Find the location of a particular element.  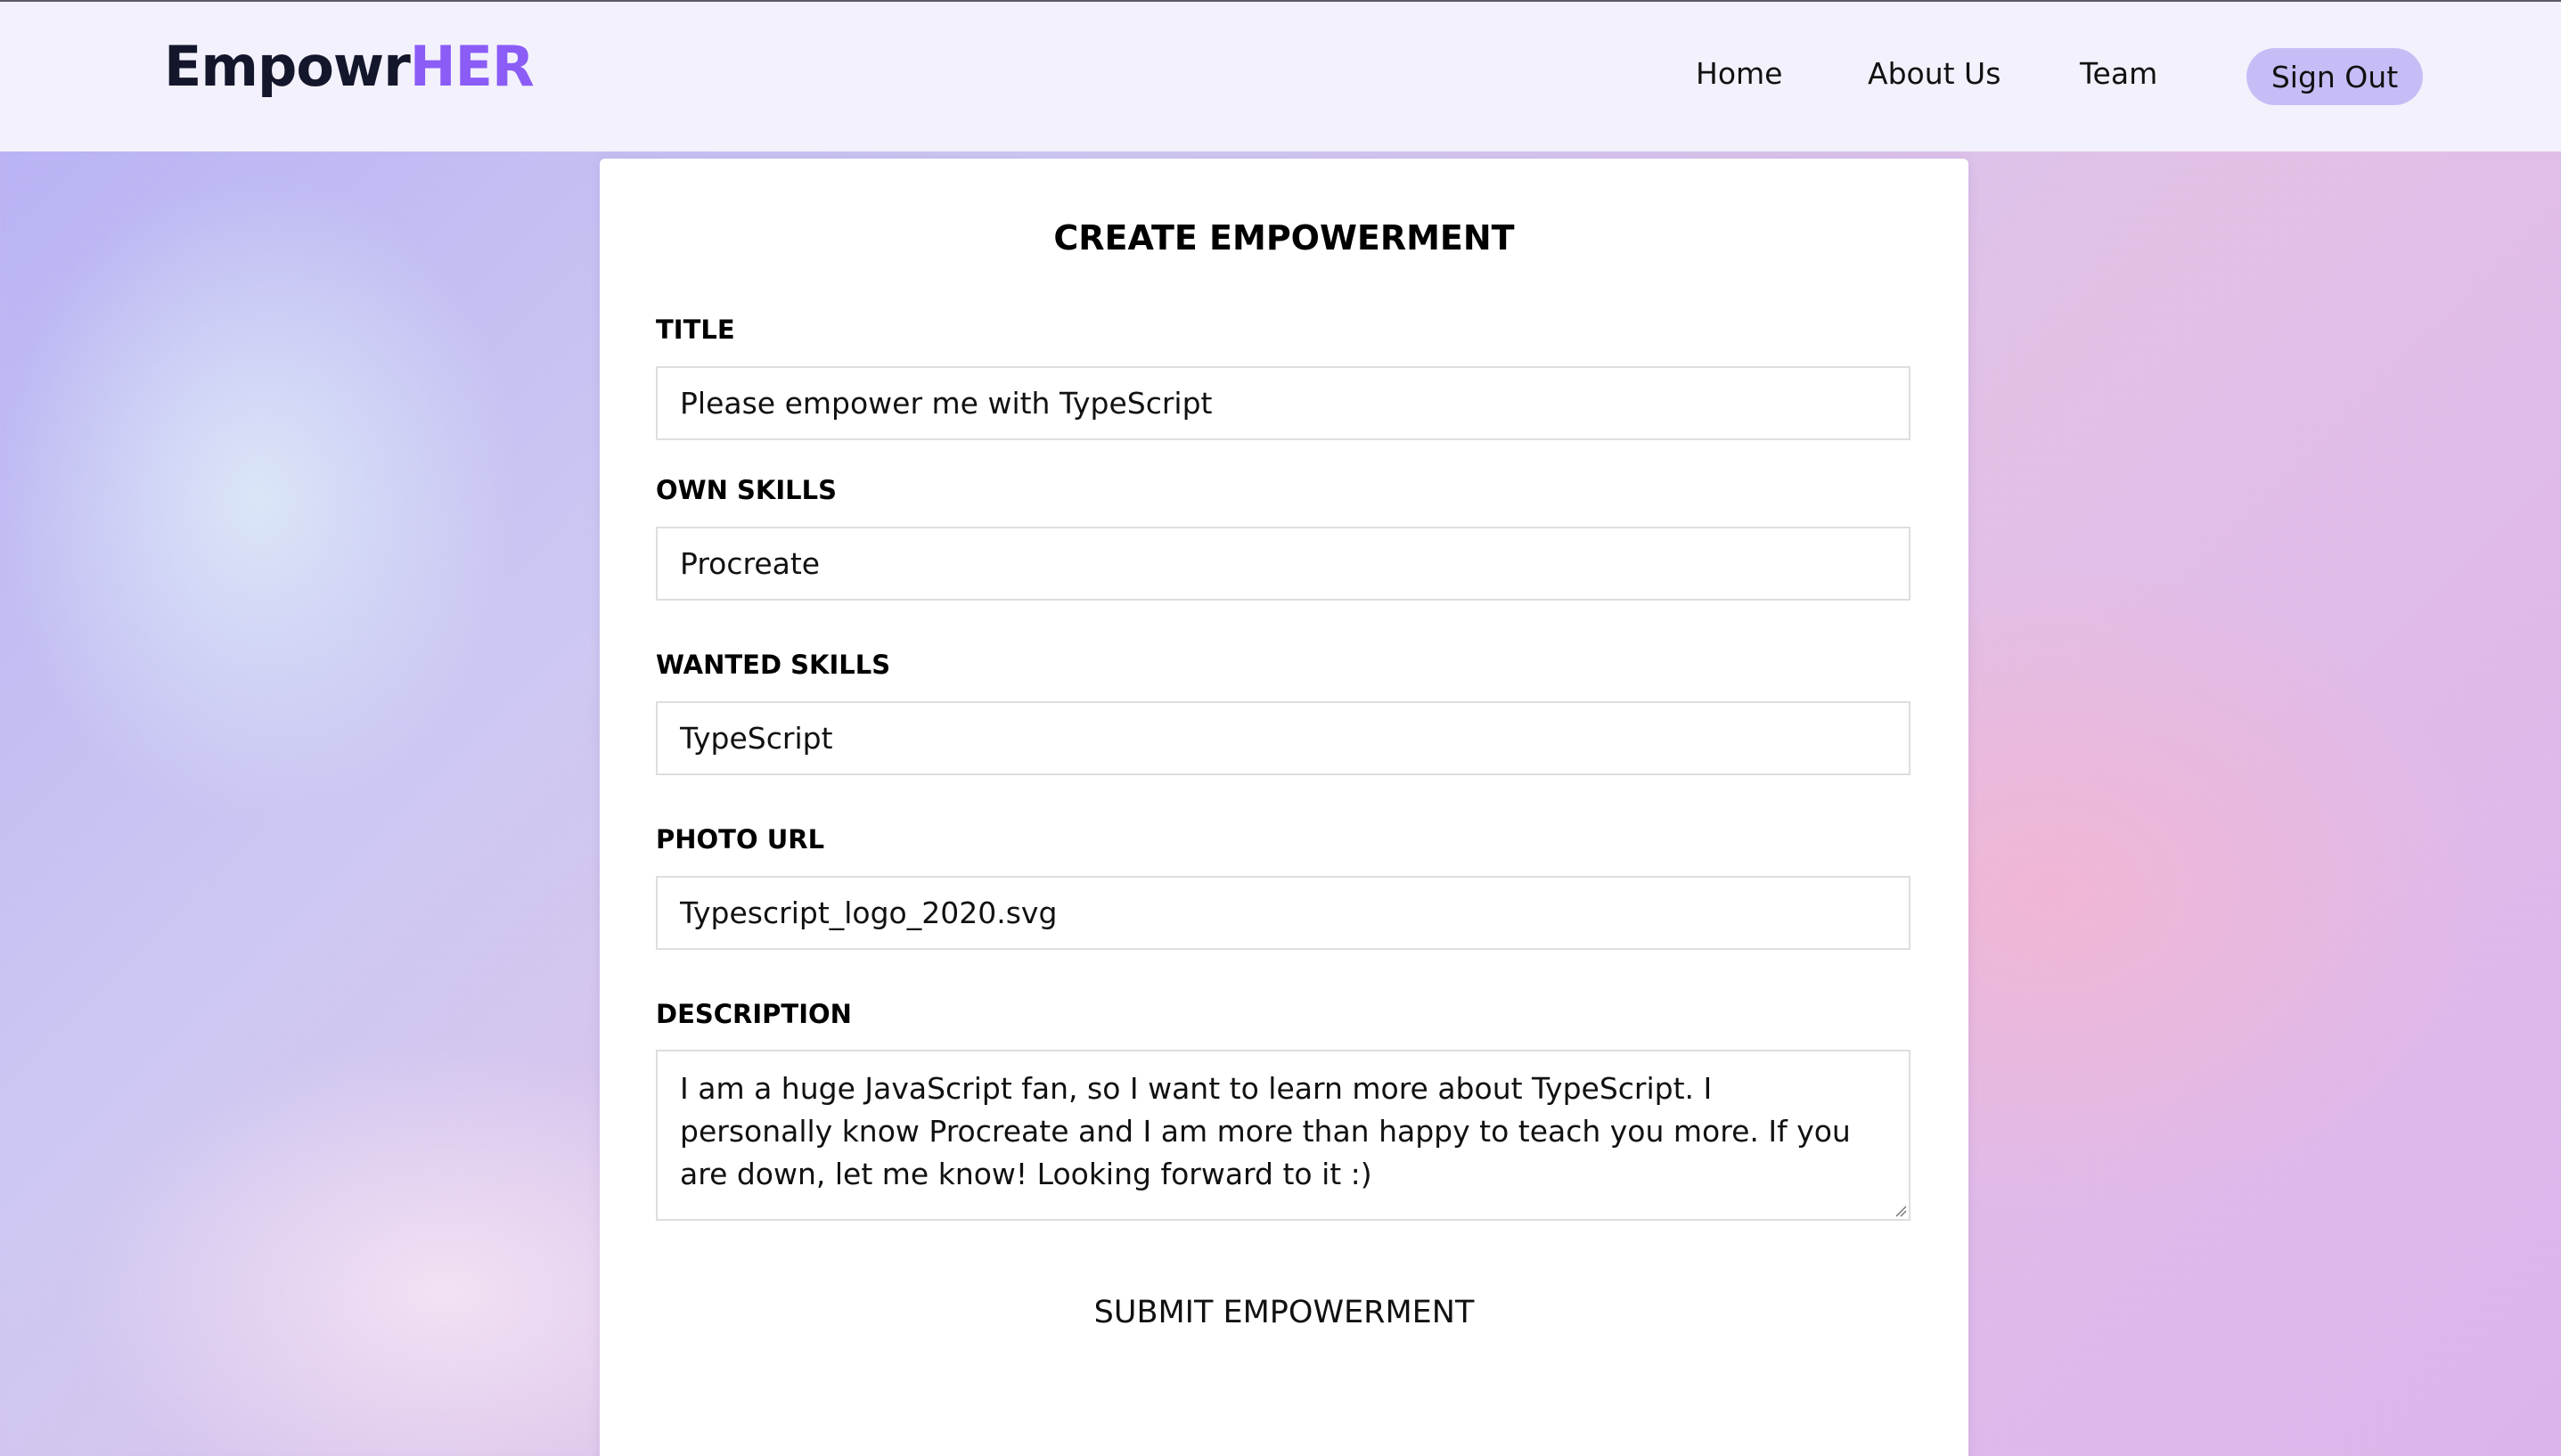

photo-url-input is located at coordinates (1283, 913).